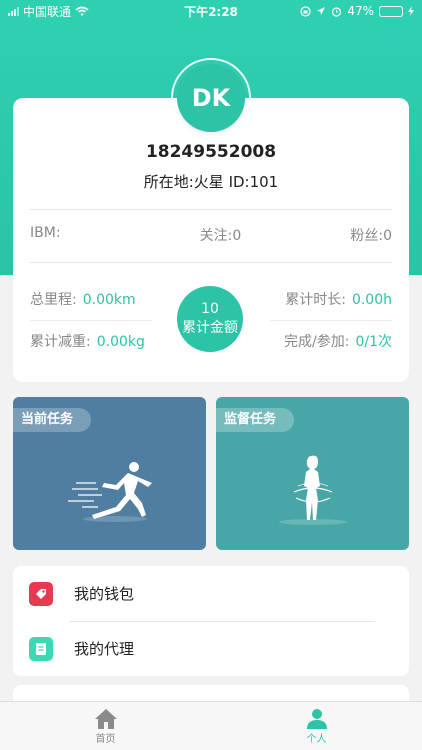 This screenshot has height=750, width=422. I want to click on current-task-card: 当前任务, so click(109, 473).